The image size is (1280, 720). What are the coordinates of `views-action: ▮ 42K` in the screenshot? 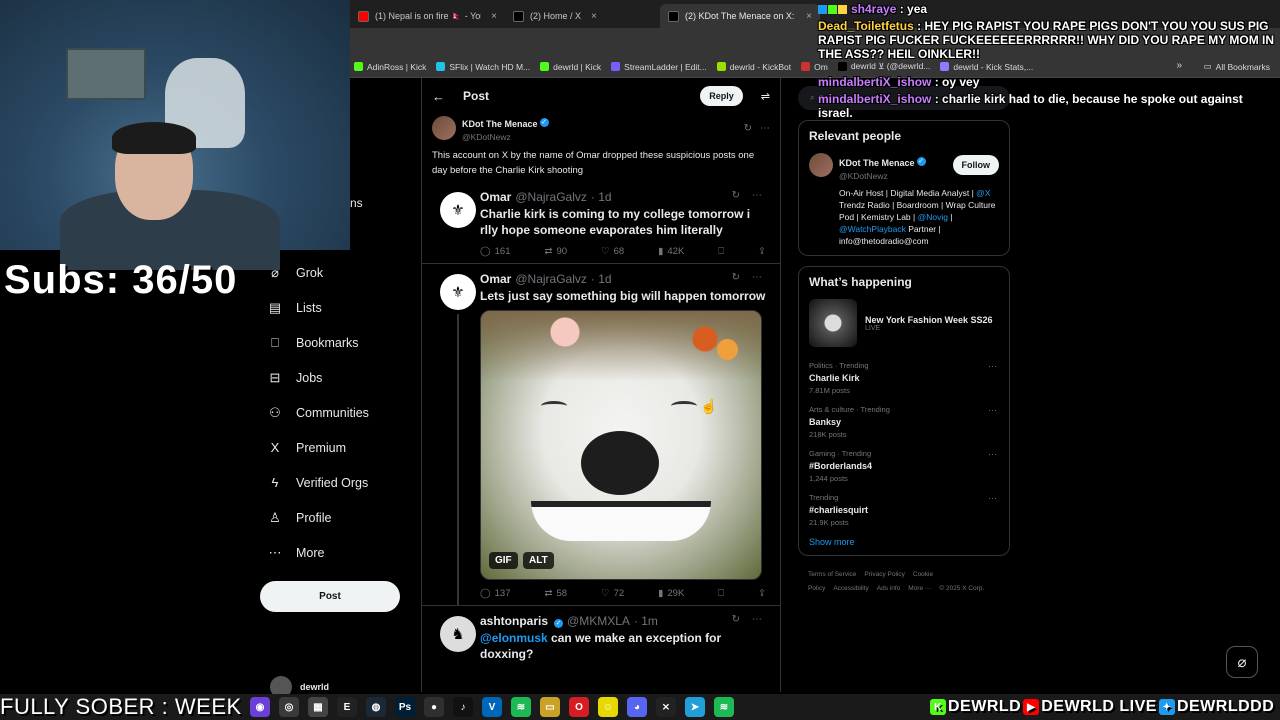 It's located at (671, 251).